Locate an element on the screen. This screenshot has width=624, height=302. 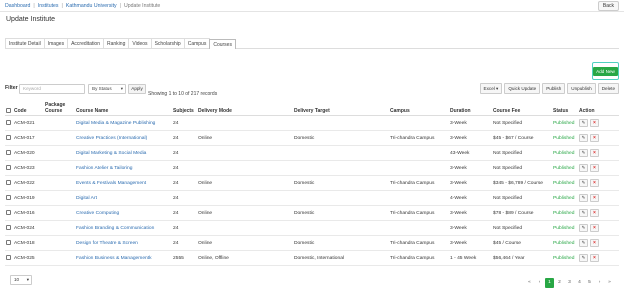
cell-package is located at coordinates (59, 228).